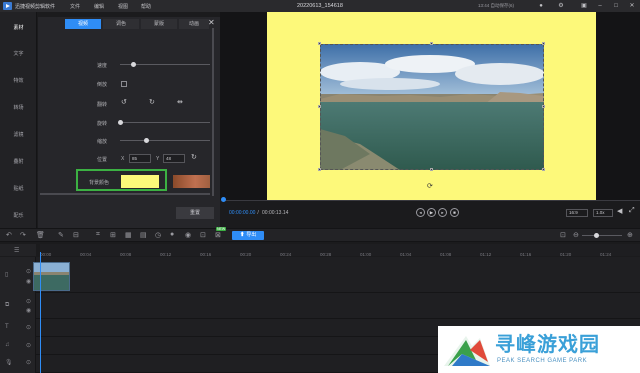 Image resolution: width=640 pixels, height=373 pixels. Describe the element at coordinates (194, 157) in the screenshot. I see `reset-position-icon: ↻` at that location.